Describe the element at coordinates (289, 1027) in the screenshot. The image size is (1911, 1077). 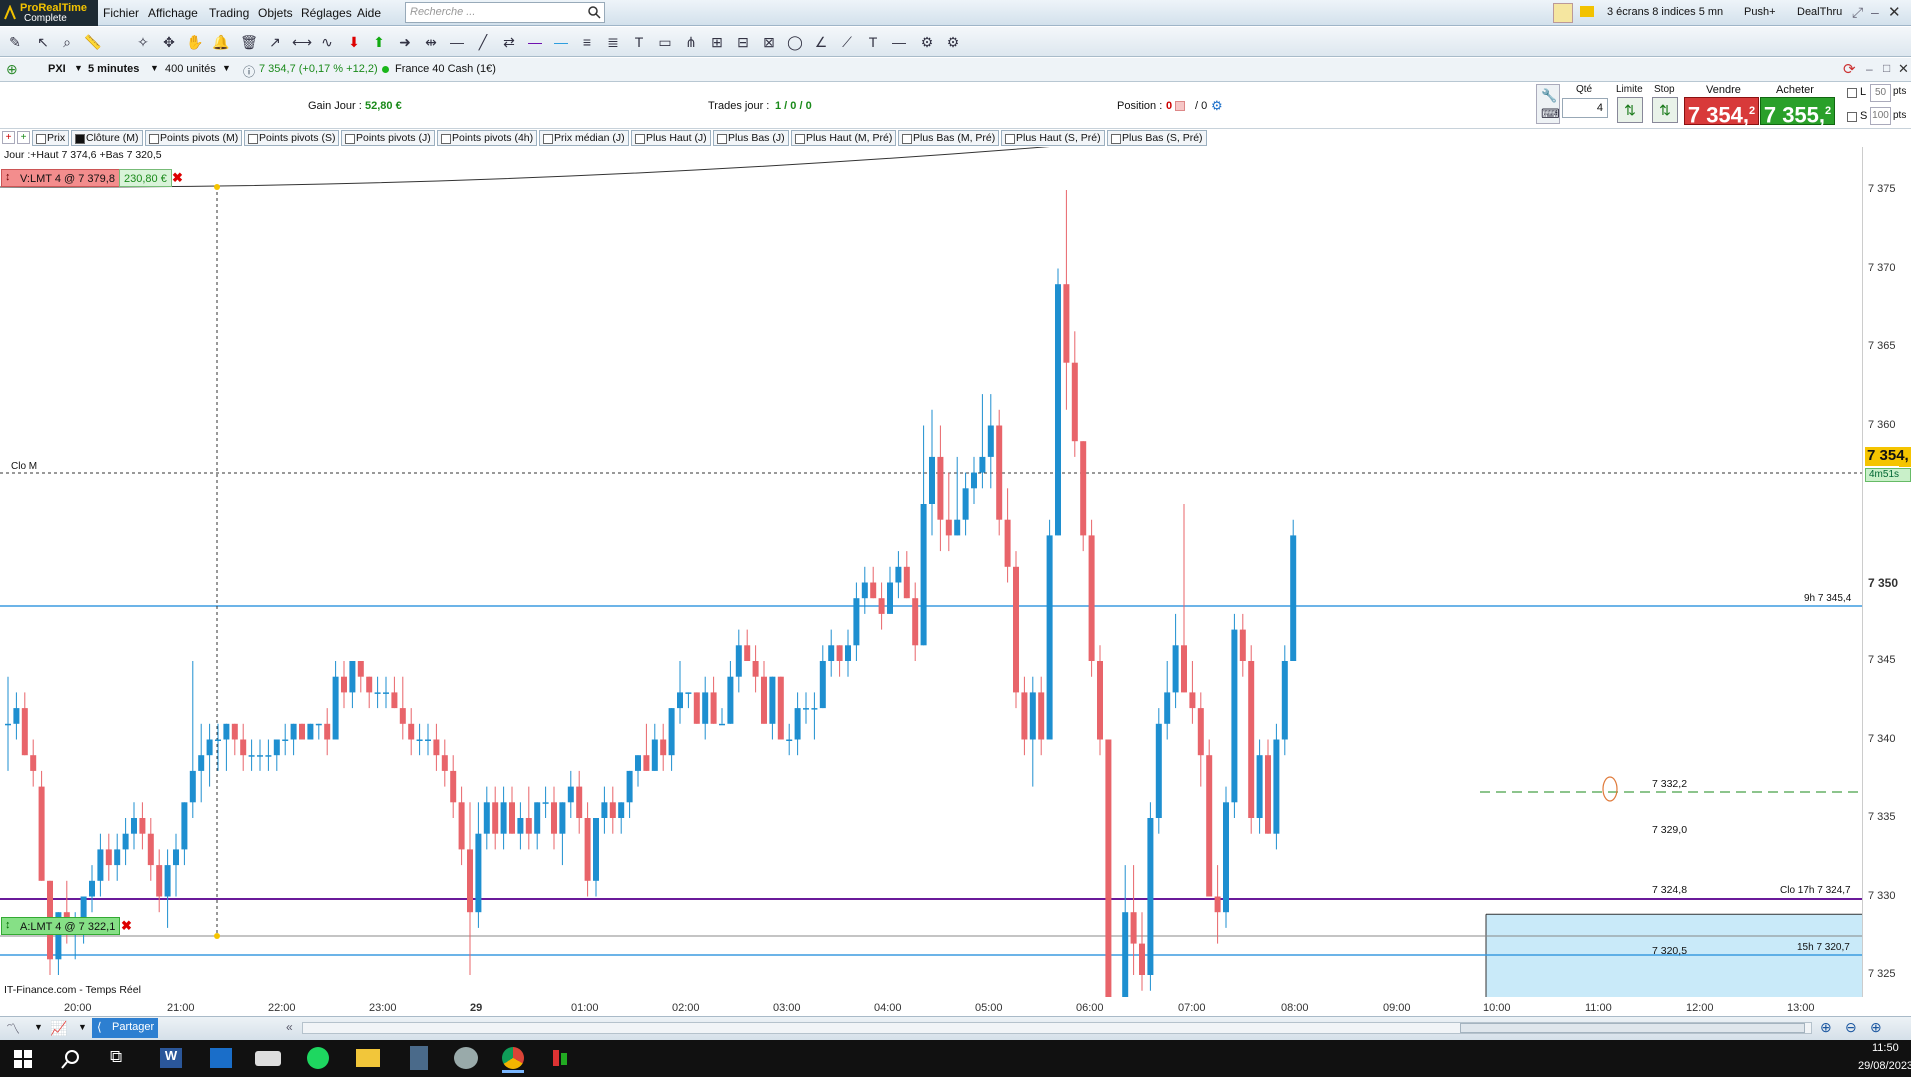
I see `scroll-back-icon: «` at that location.